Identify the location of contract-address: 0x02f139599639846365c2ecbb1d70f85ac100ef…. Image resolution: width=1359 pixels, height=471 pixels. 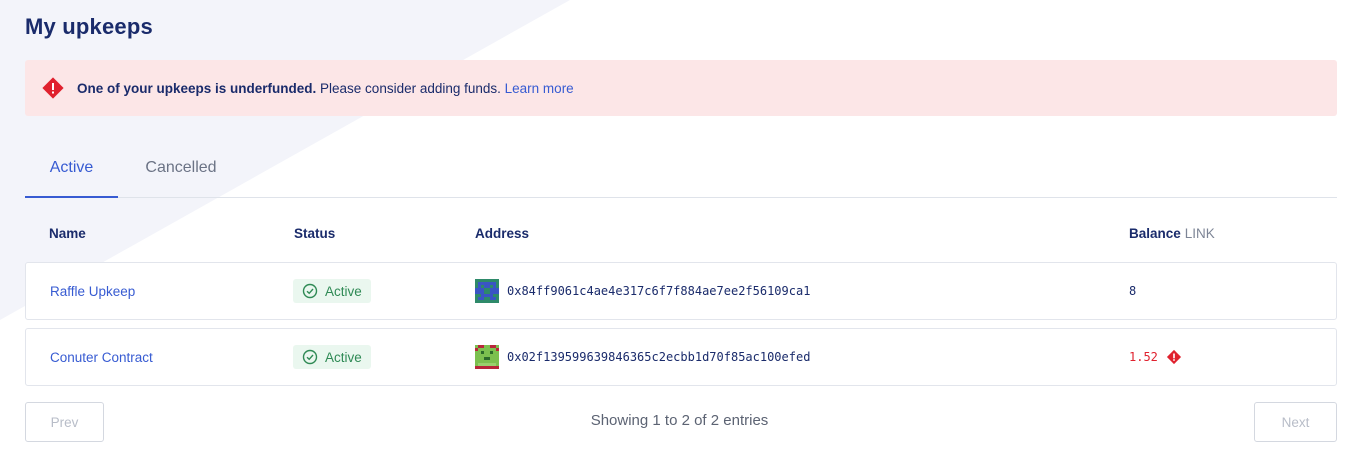
(658, 357).